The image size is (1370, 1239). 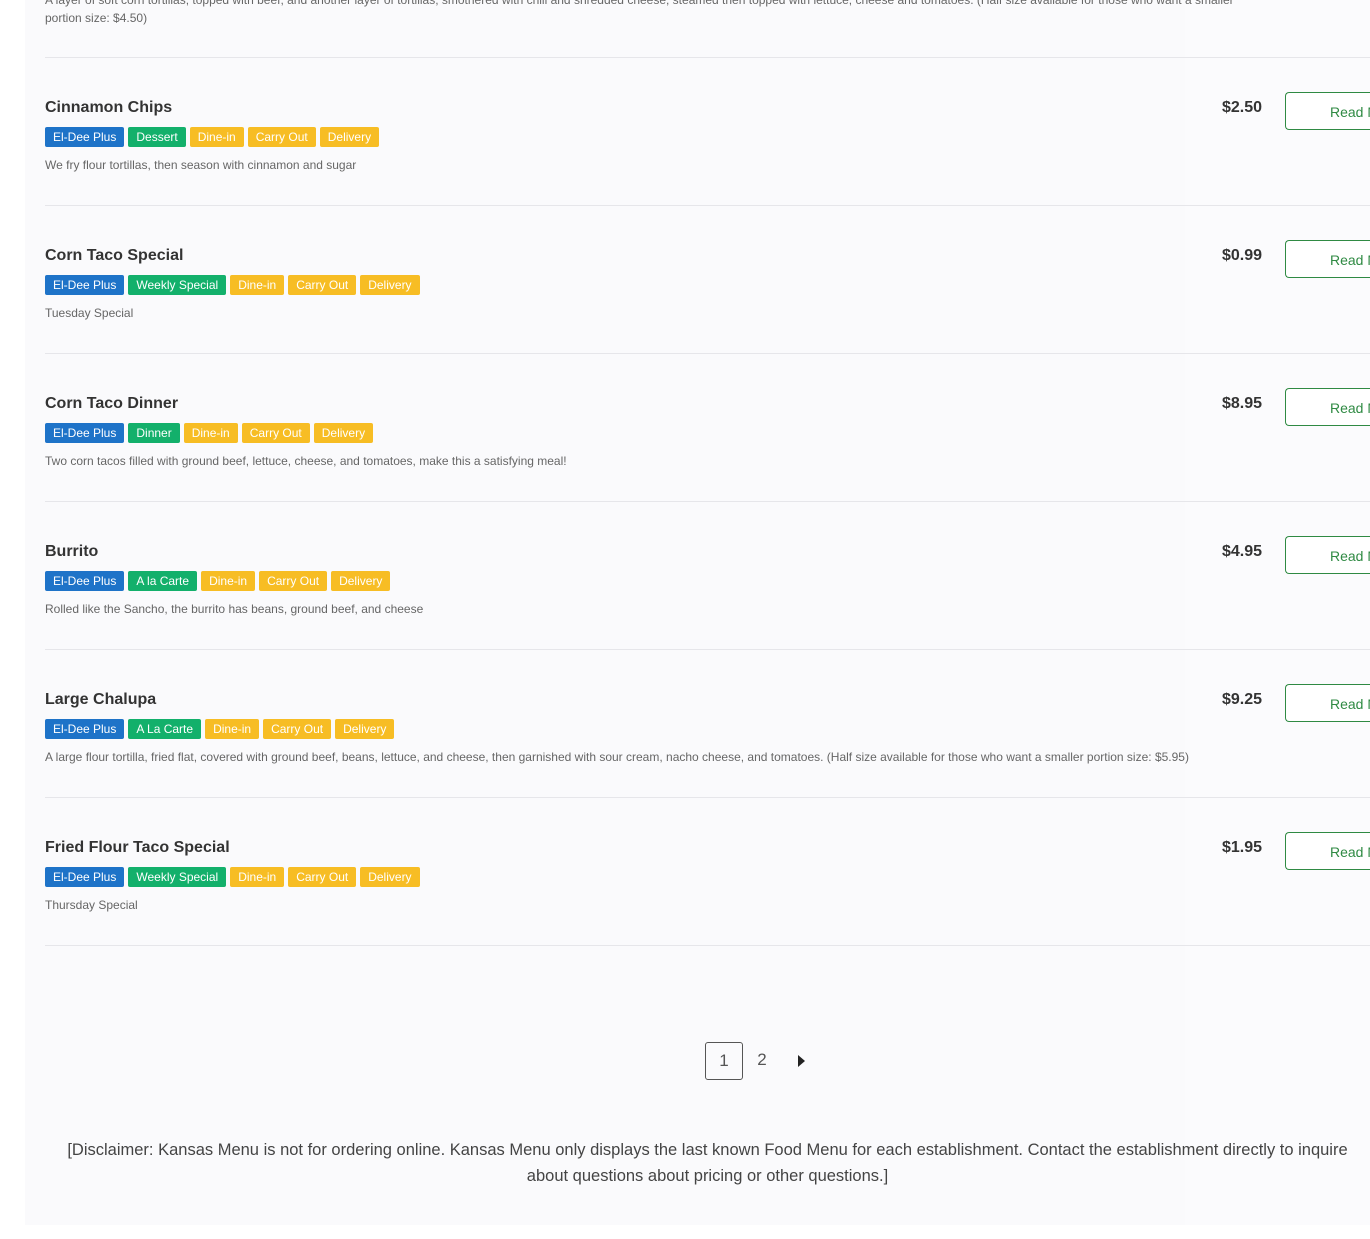 I want to click on tag-badge: A la Carte, so click(x=163, y=581).